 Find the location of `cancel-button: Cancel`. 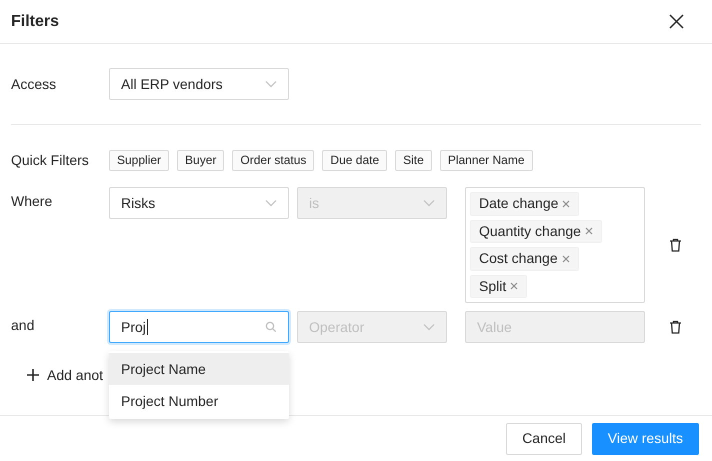

cancel-button: Cancel is located at coordinates (544, 438).